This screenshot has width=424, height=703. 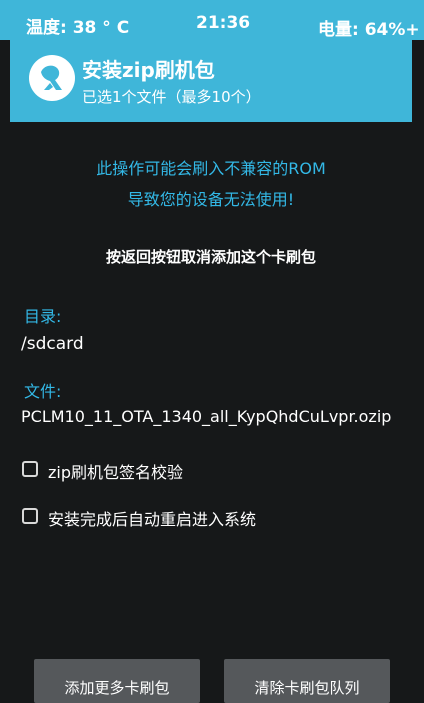 What do you see at coordinates (43, 316) in the screenshot?
I see `directory-label: 目录:` at bounding box center [43, 316].